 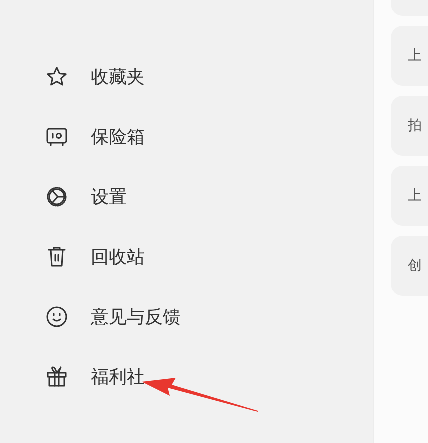 I want to click on menu-item: 意见与反馈, so click(x=186, y=317).